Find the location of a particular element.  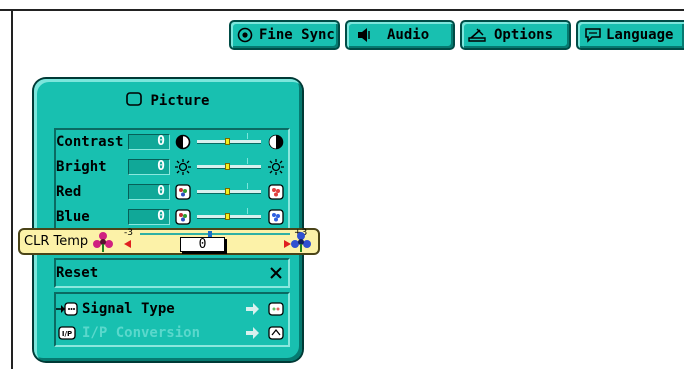

menu-title: Picture is located at coordinates (168, 101).